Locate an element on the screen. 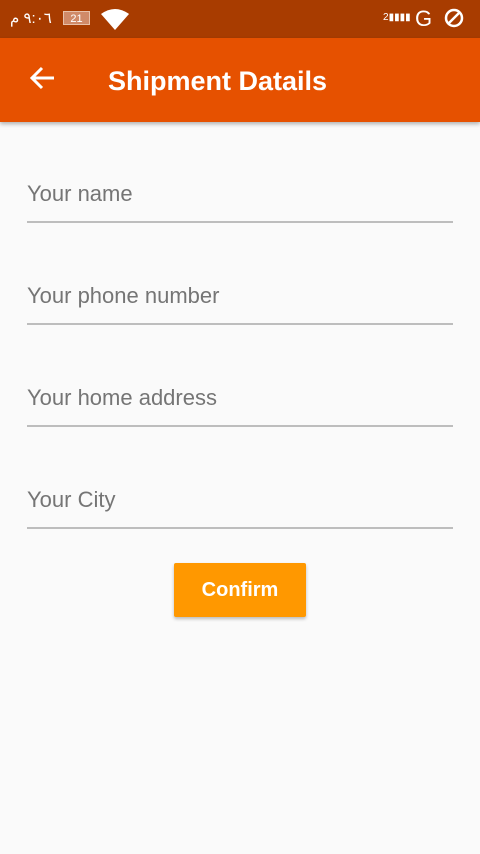 The width and height of the screenshot is (480, 854). address-input is located at coordinates (240, 398).